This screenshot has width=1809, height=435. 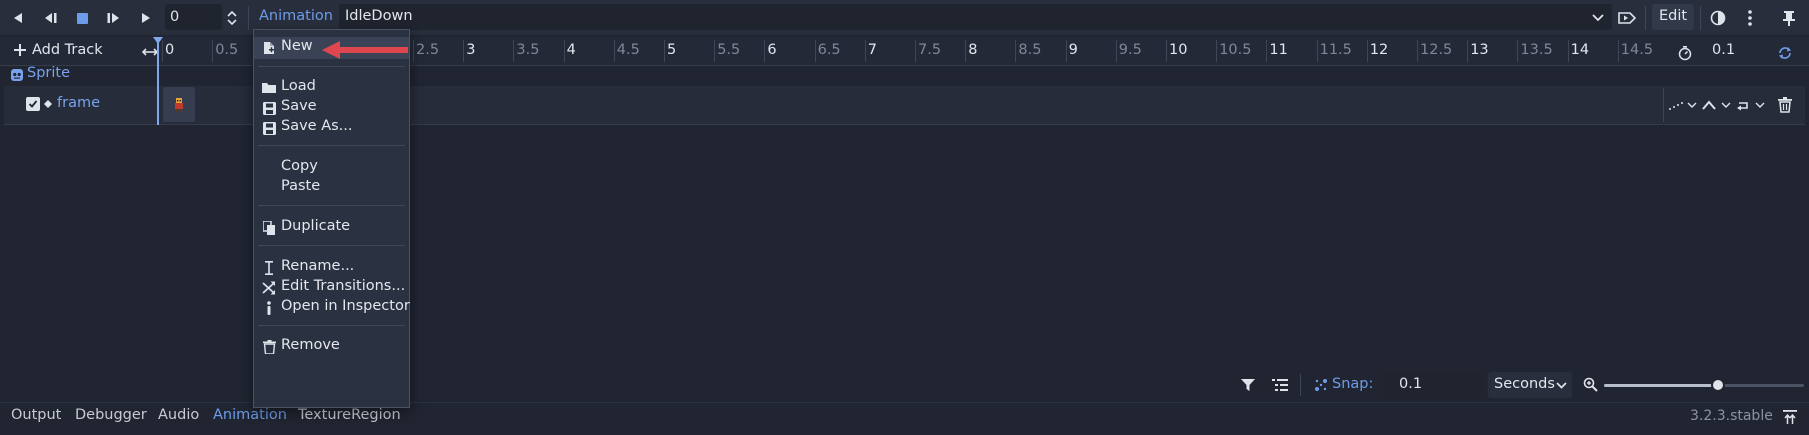 What do you see at coordinates (78, 103) in the screenshot?
I see `property-track-label: frame` at bounding box center [78, 103].